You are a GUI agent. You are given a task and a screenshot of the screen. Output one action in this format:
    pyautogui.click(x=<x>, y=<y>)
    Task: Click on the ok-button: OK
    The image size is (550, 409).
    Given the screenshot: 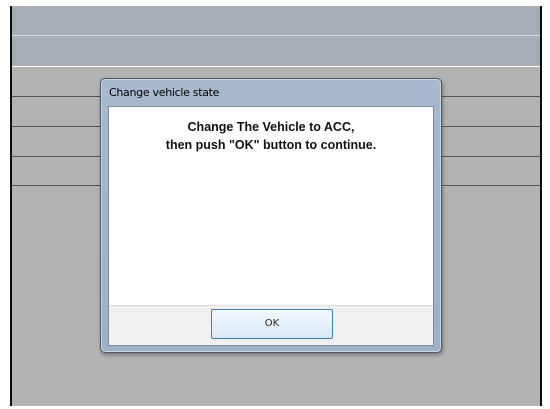 What is the action you would take?
    pyautogui.click(x=272, y=324)
    